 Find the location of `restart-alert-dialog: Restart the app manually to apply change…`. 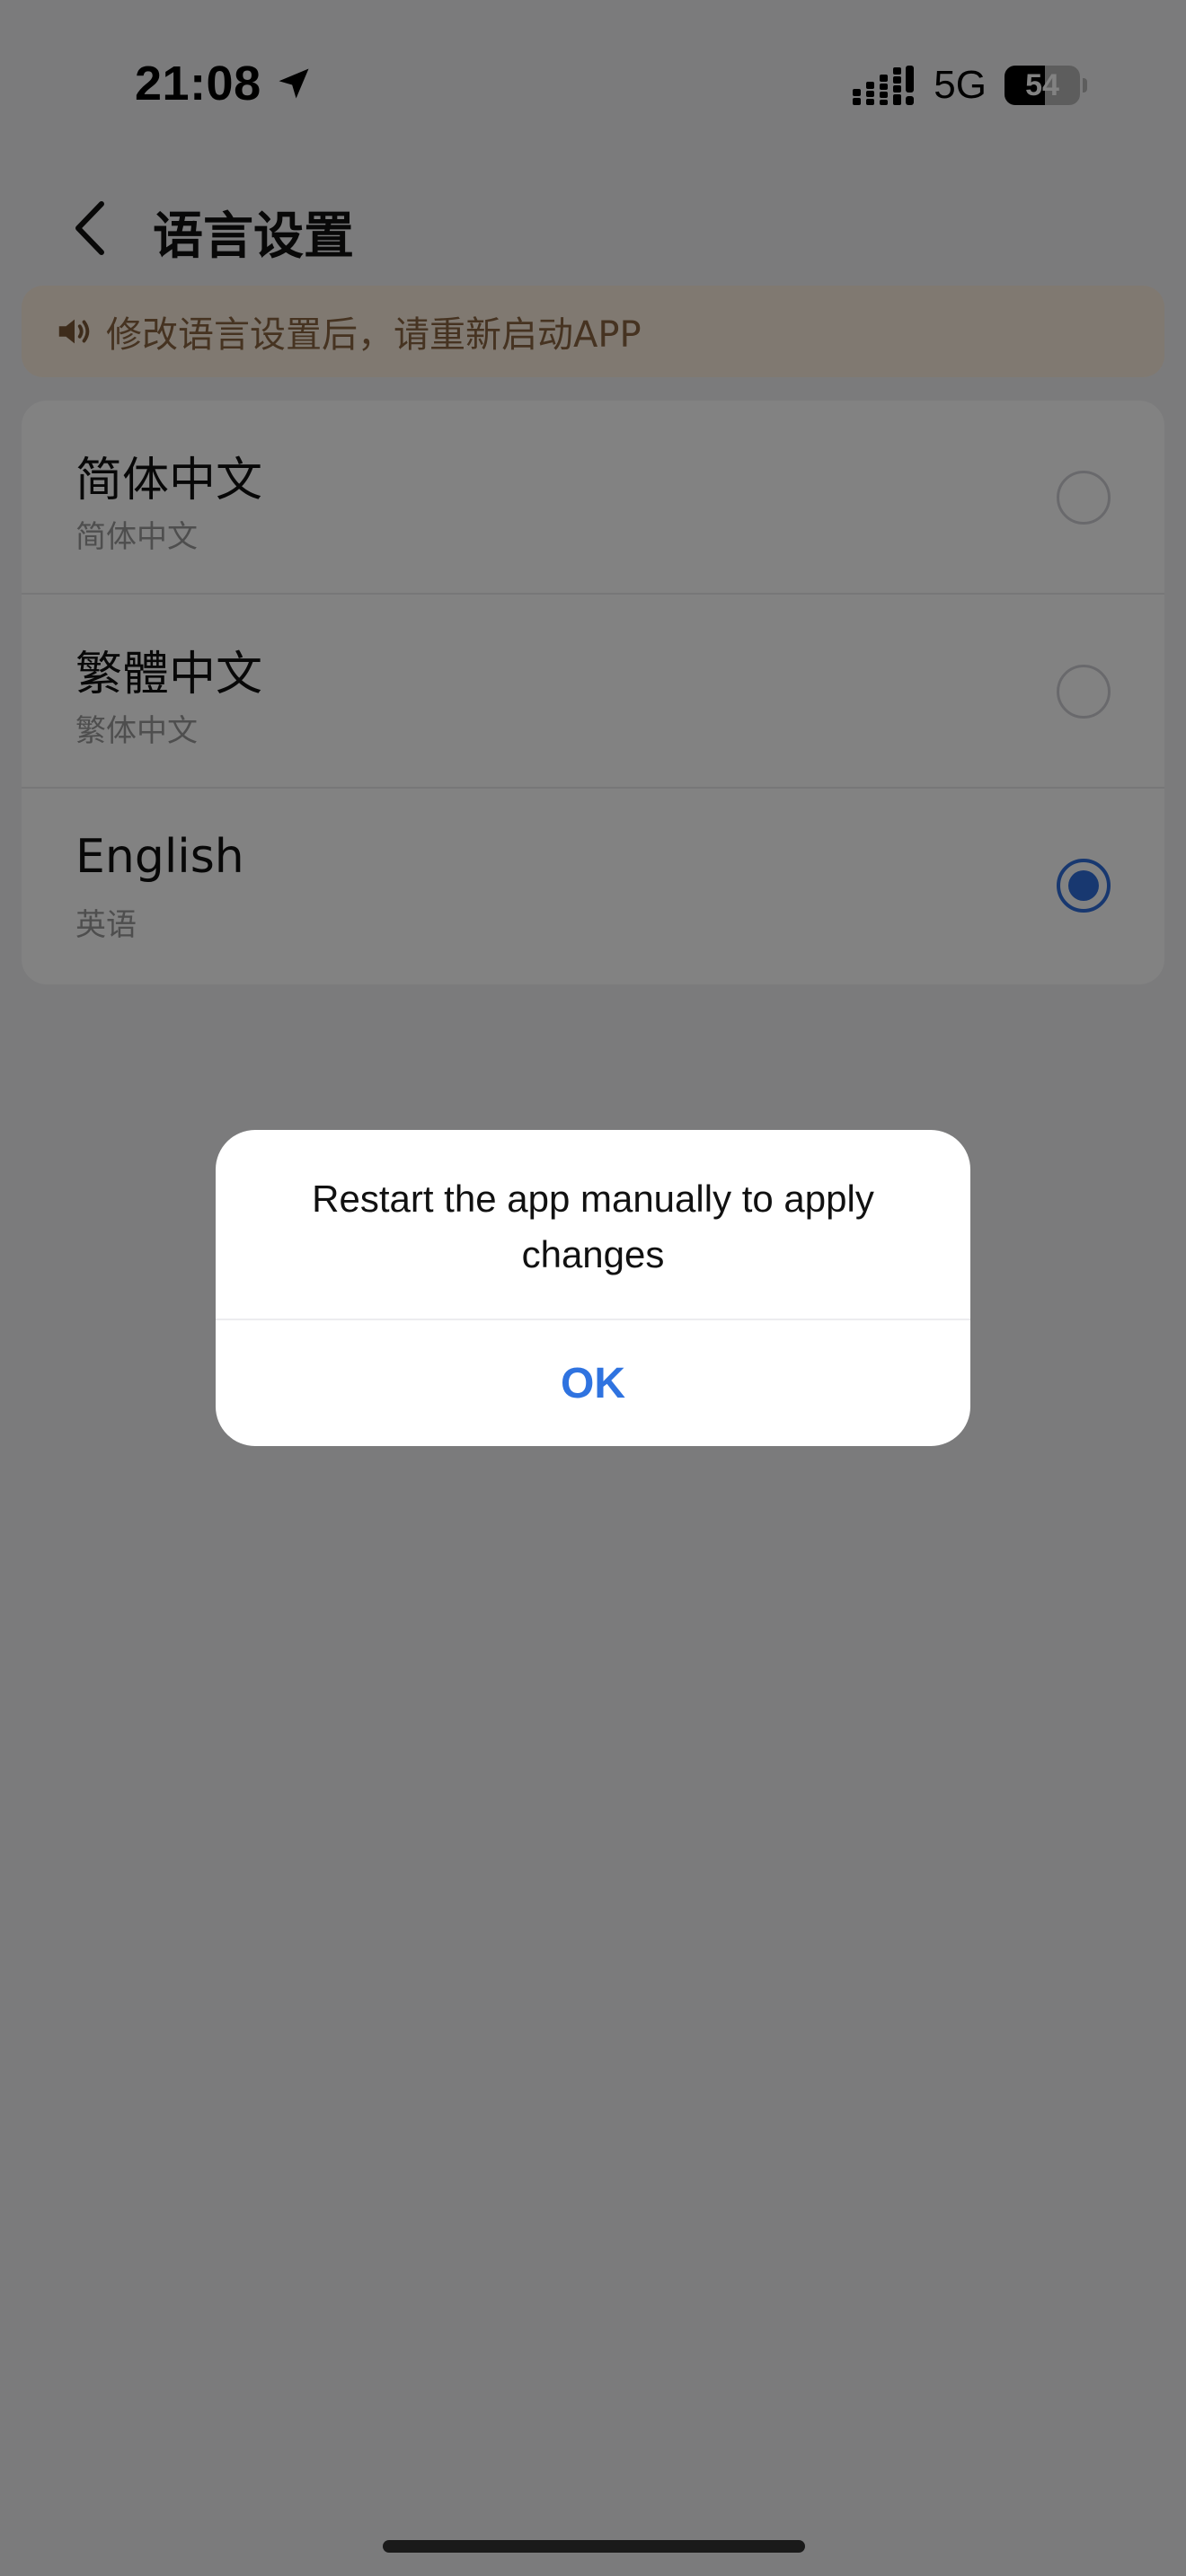

restart-alert-dialog: Restart the app manually to apply change… is located at coordinates (593, 1288).